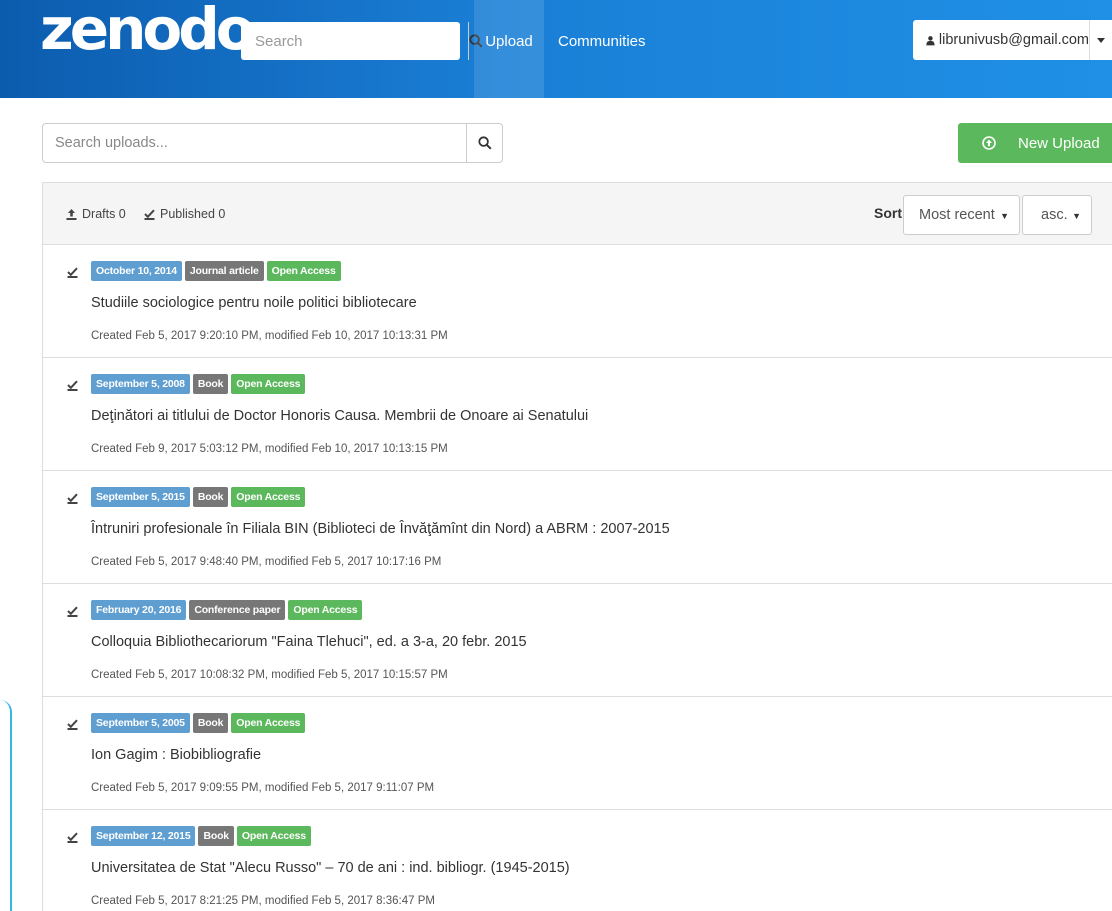 Image resolution: width=1112 pixels, height=911 pixels. Describe the element at coordinates (140, 723) in the screenshot. I see `date-badge: September 5, 2005` at that location.